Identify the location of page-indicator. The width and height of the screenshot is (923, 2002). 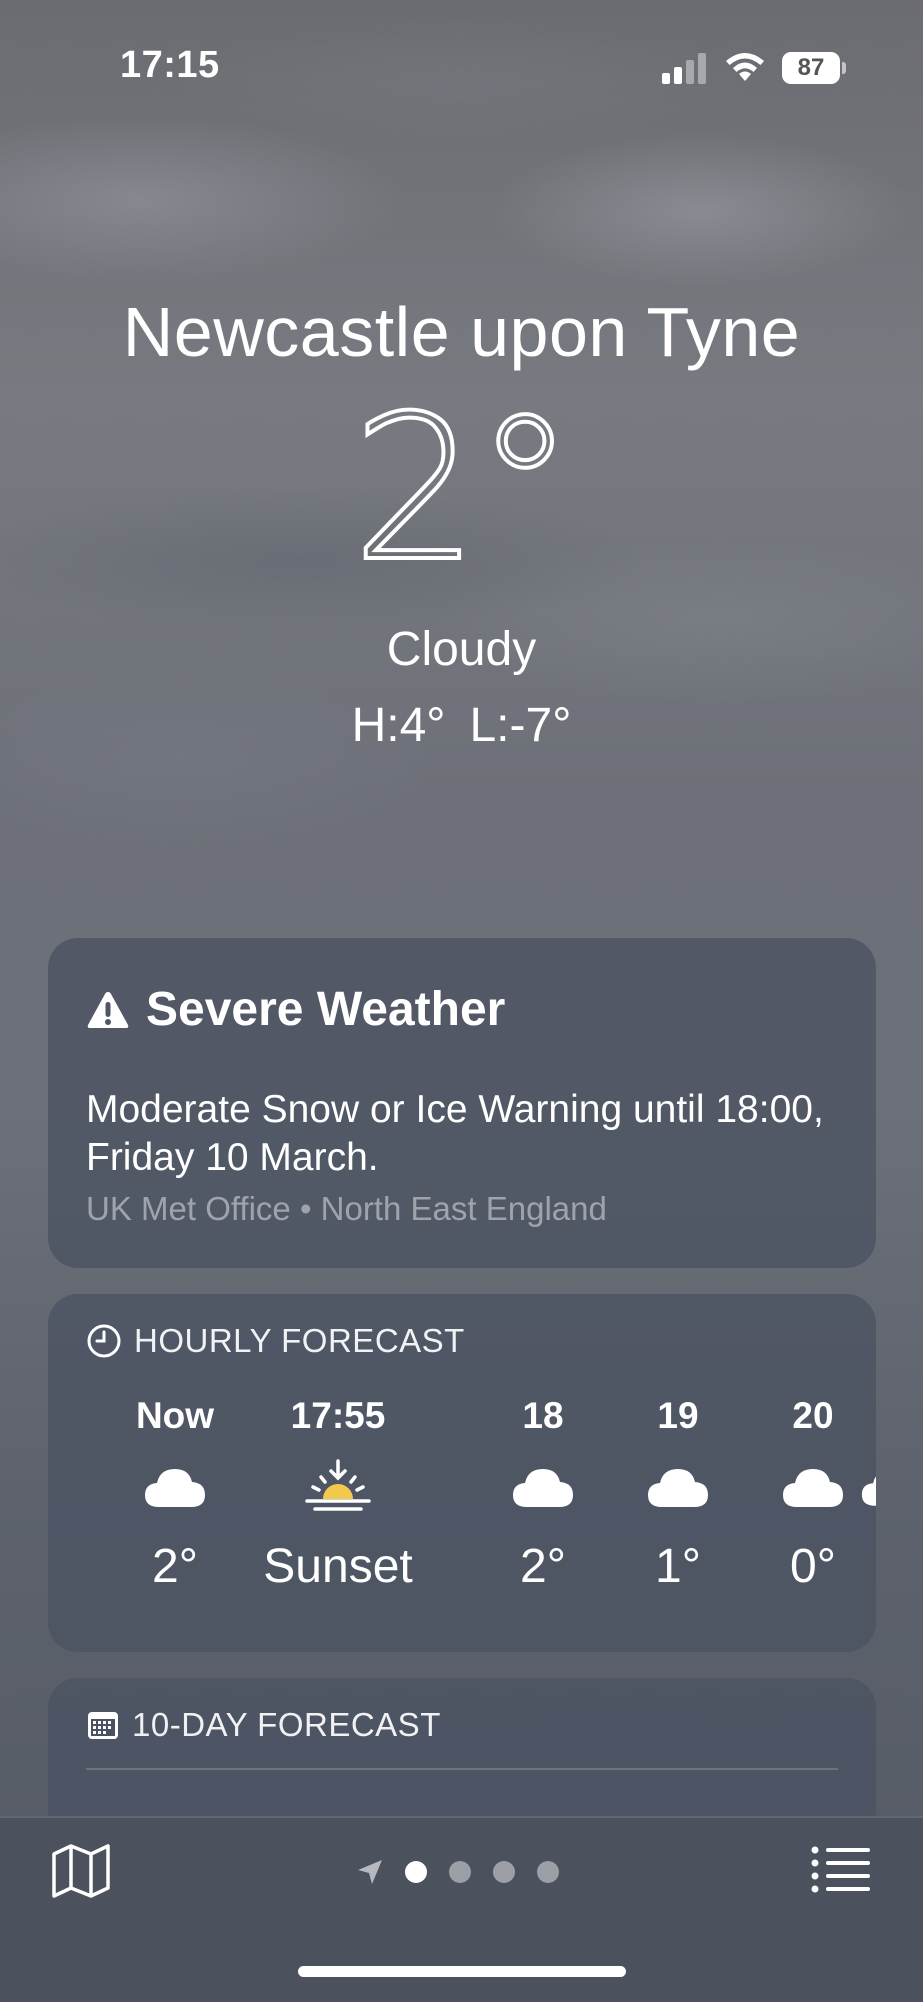
(463, 1872).